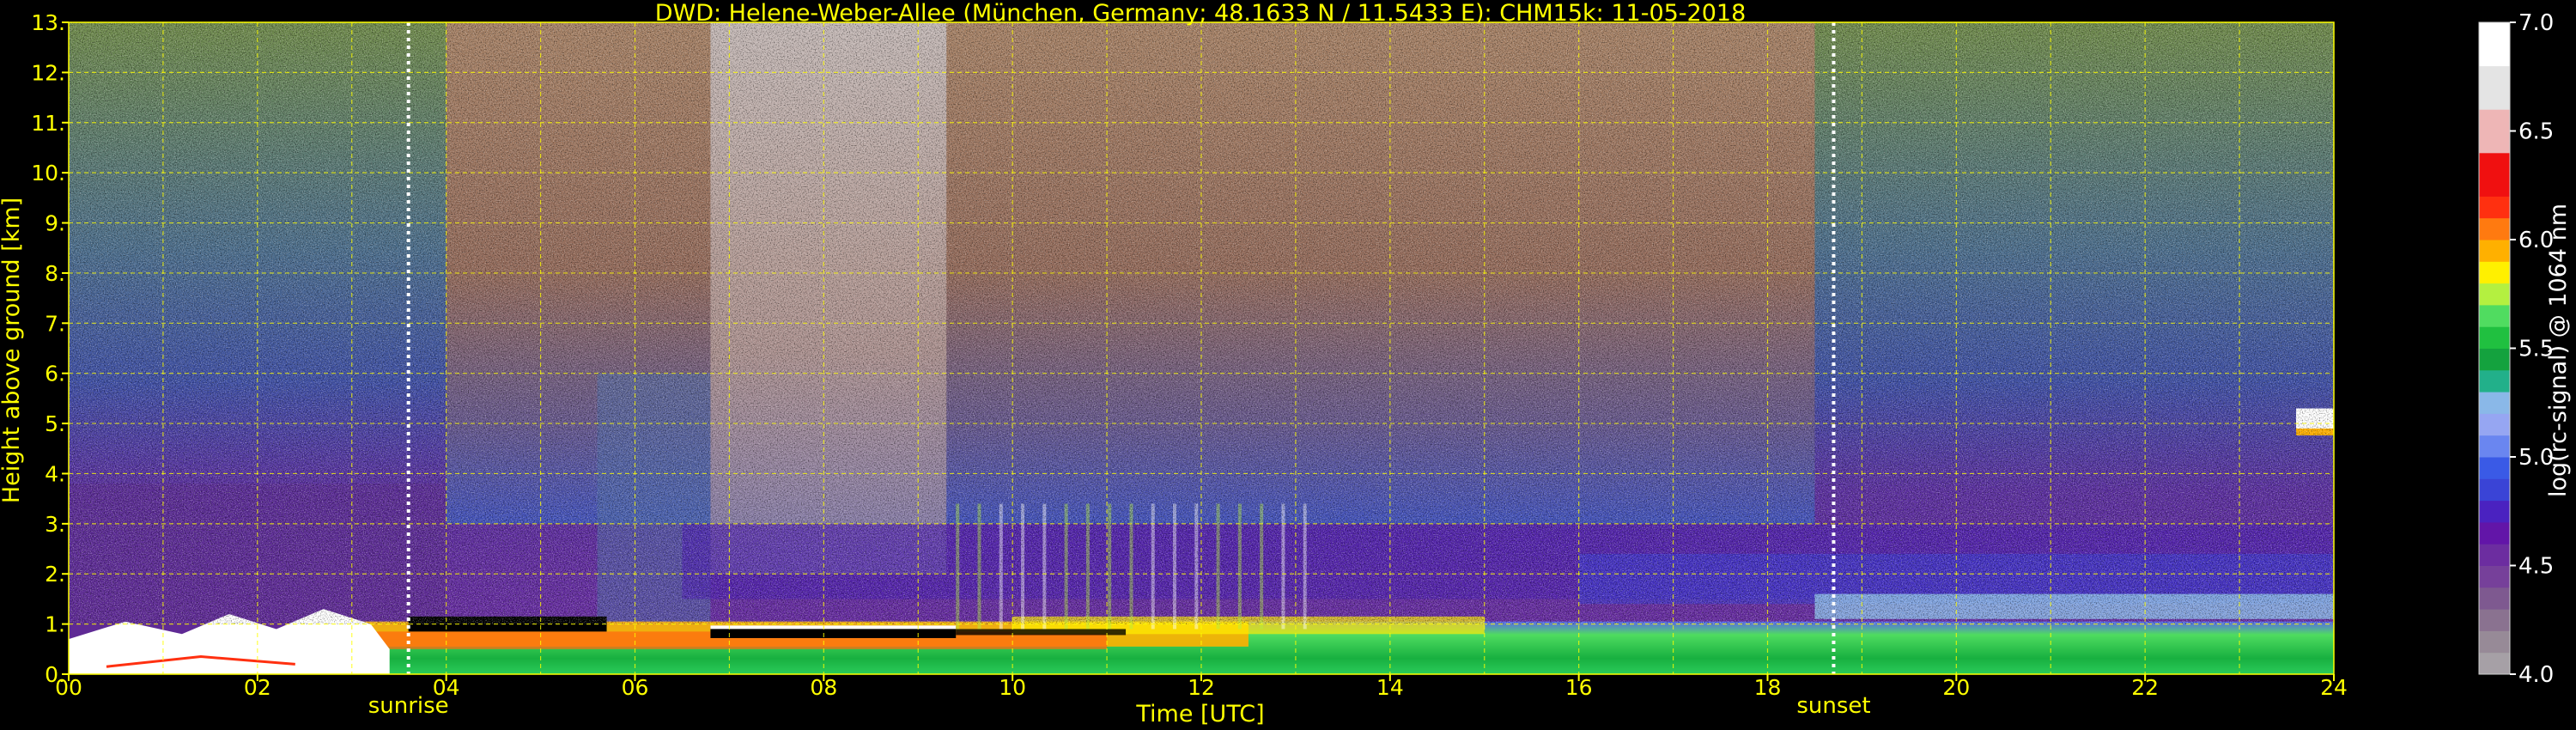 This screenshot has width=2576, height=730. What do you see at coordinates (409, 706) in the screenshot?
I see `sunrise-label: sunrise` at bounding box center [409, 706].